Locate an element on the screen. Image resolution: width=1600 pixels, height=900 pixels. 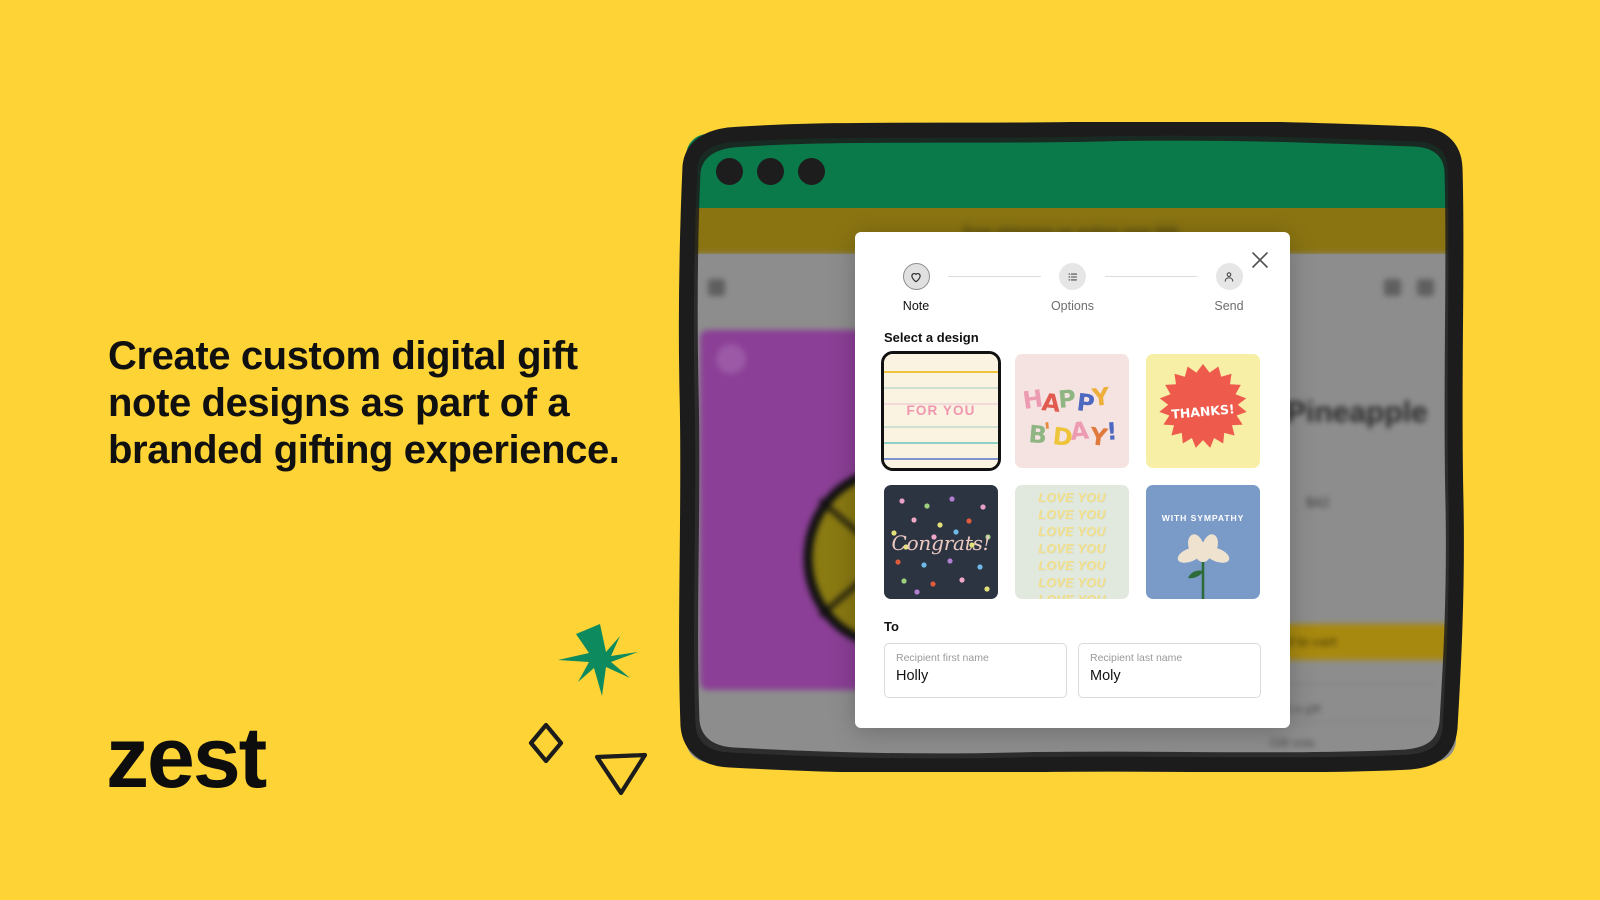
window-minimize-dot is located at coordinates (770, 171).